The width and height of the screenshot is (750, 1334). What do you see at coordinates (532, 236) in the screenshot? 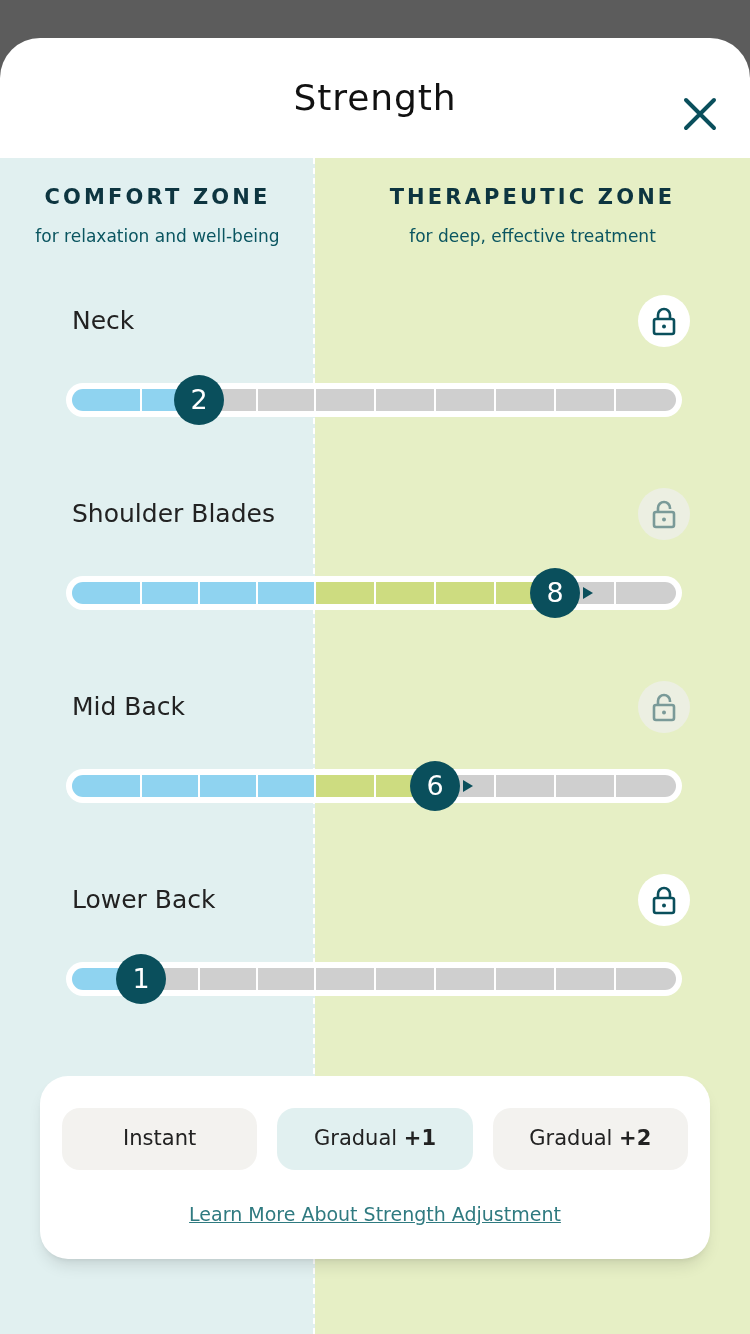
I see `zone-subtitle: for deep, effective treatment` at bounding box center [532, 236].